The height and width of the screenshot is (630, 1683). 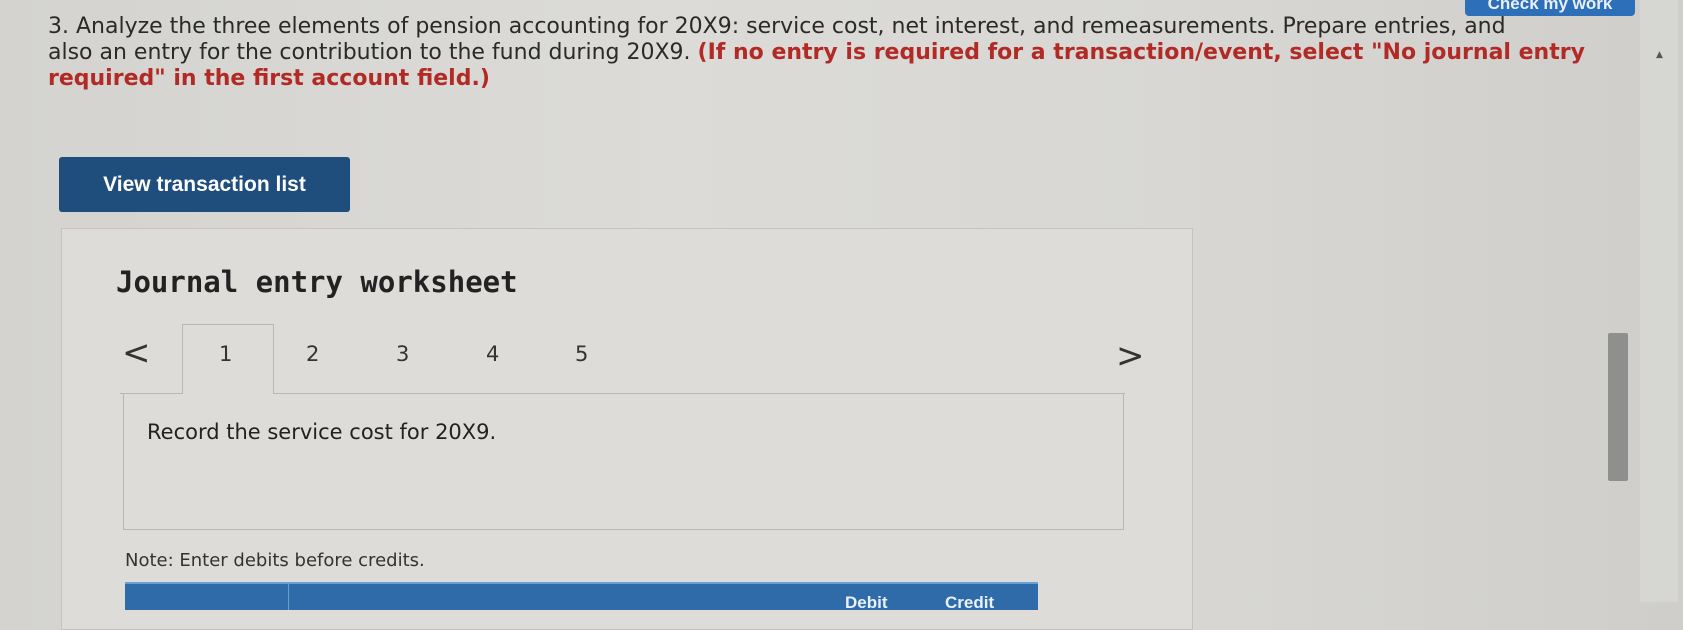 What do you see at coordinates (275, 560) in the screenshot?
I see `entry-note: Note: Enter debits before credits.` at bounding box center [275, 560].